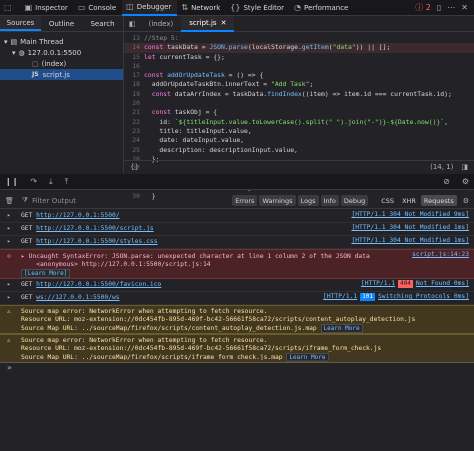 Image resolution: width=474 pixels, height=451 pixels. What do you see at coordinates (208, 23) in the screenshot?
I see `editor-tab-script: script.js ✕` at bounding box center [208, 23].